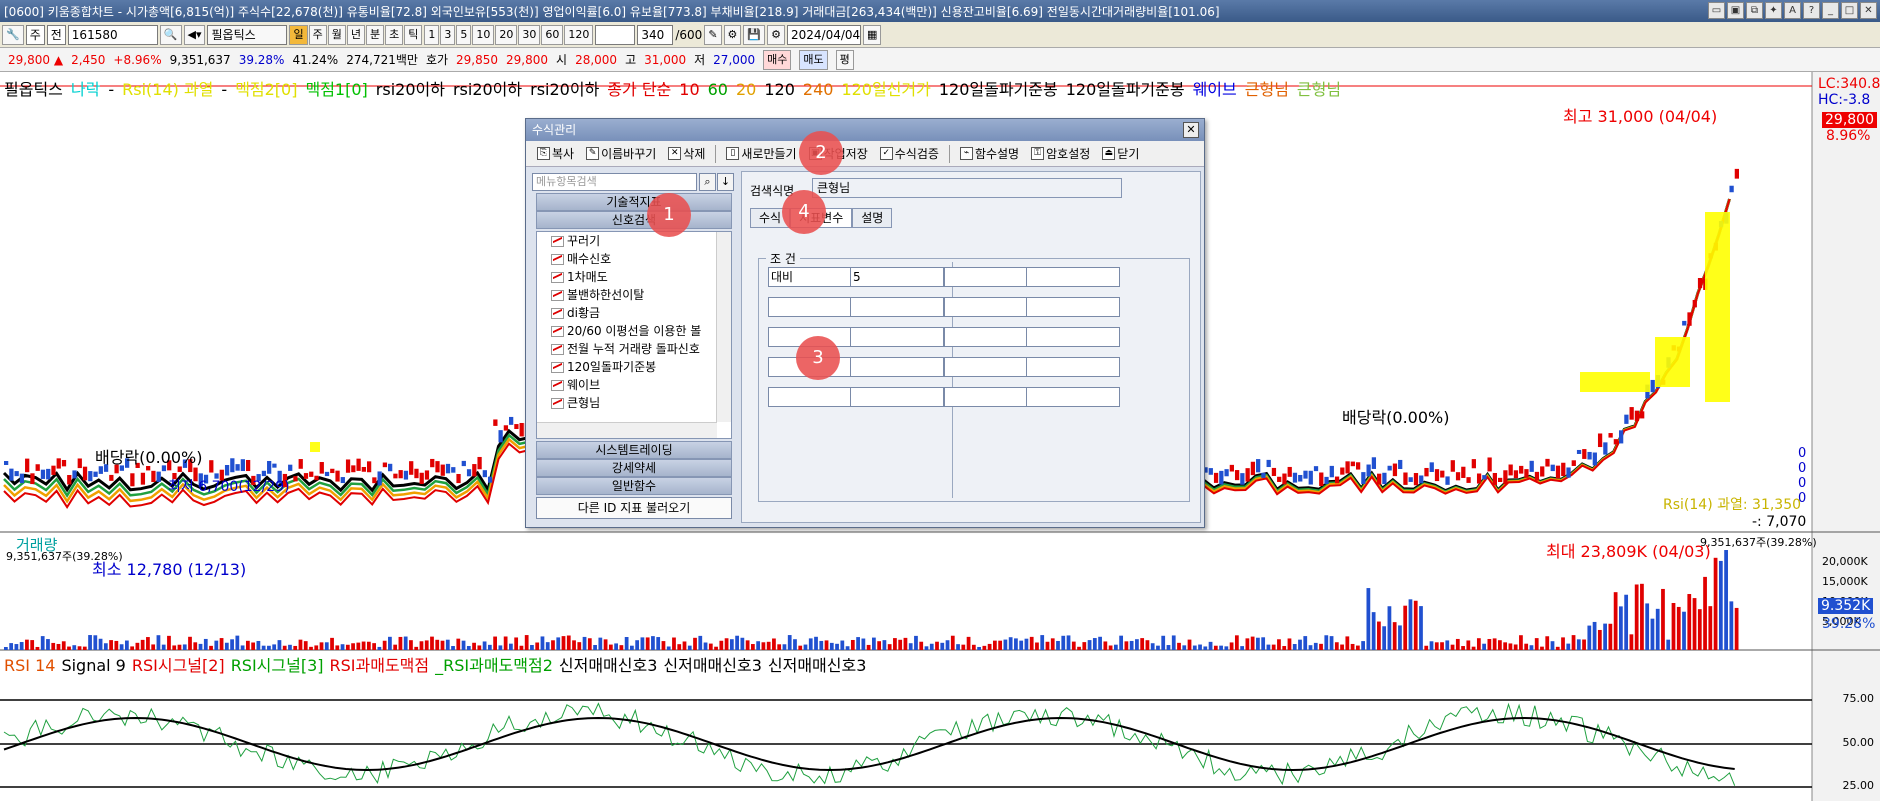  What do you see at coordinates (93, 665) in the screenshot?
I see `rsi-legend-item: Signal 9` at bounding box center [93, 665].